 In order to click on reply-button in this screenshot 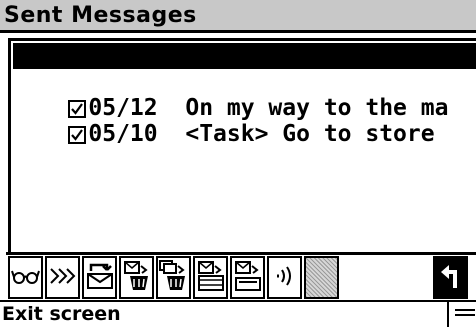, I will do `click(99, 277)`.